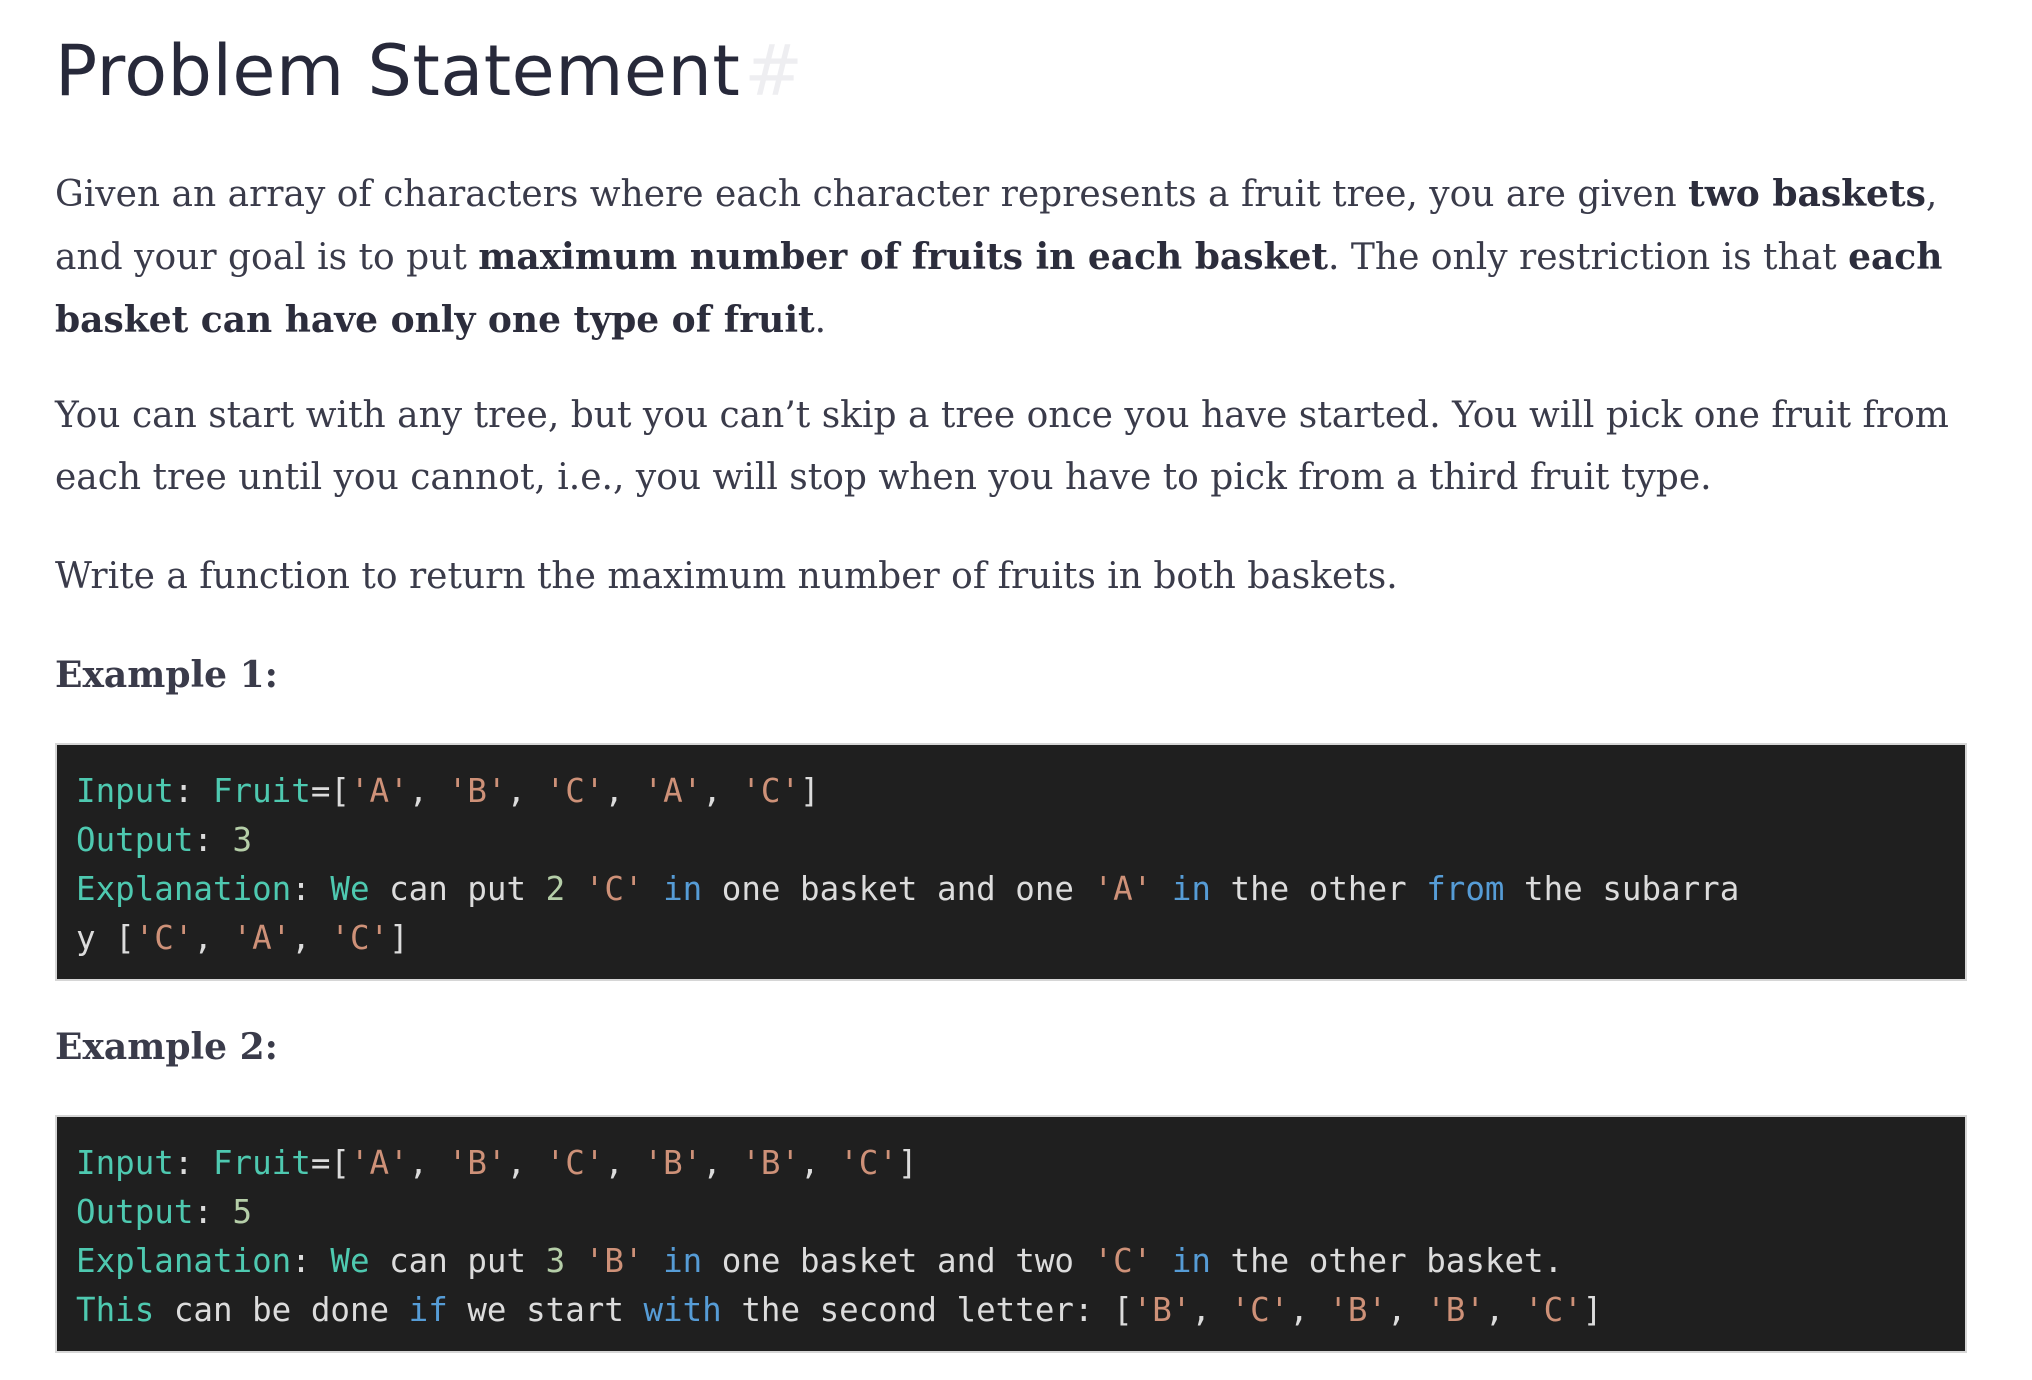  What do you see at coordinates (1011, 938) in the screenshot?
I see `code-line: y ['C', 'A', 'C']` at bounding box center [1011, 938].